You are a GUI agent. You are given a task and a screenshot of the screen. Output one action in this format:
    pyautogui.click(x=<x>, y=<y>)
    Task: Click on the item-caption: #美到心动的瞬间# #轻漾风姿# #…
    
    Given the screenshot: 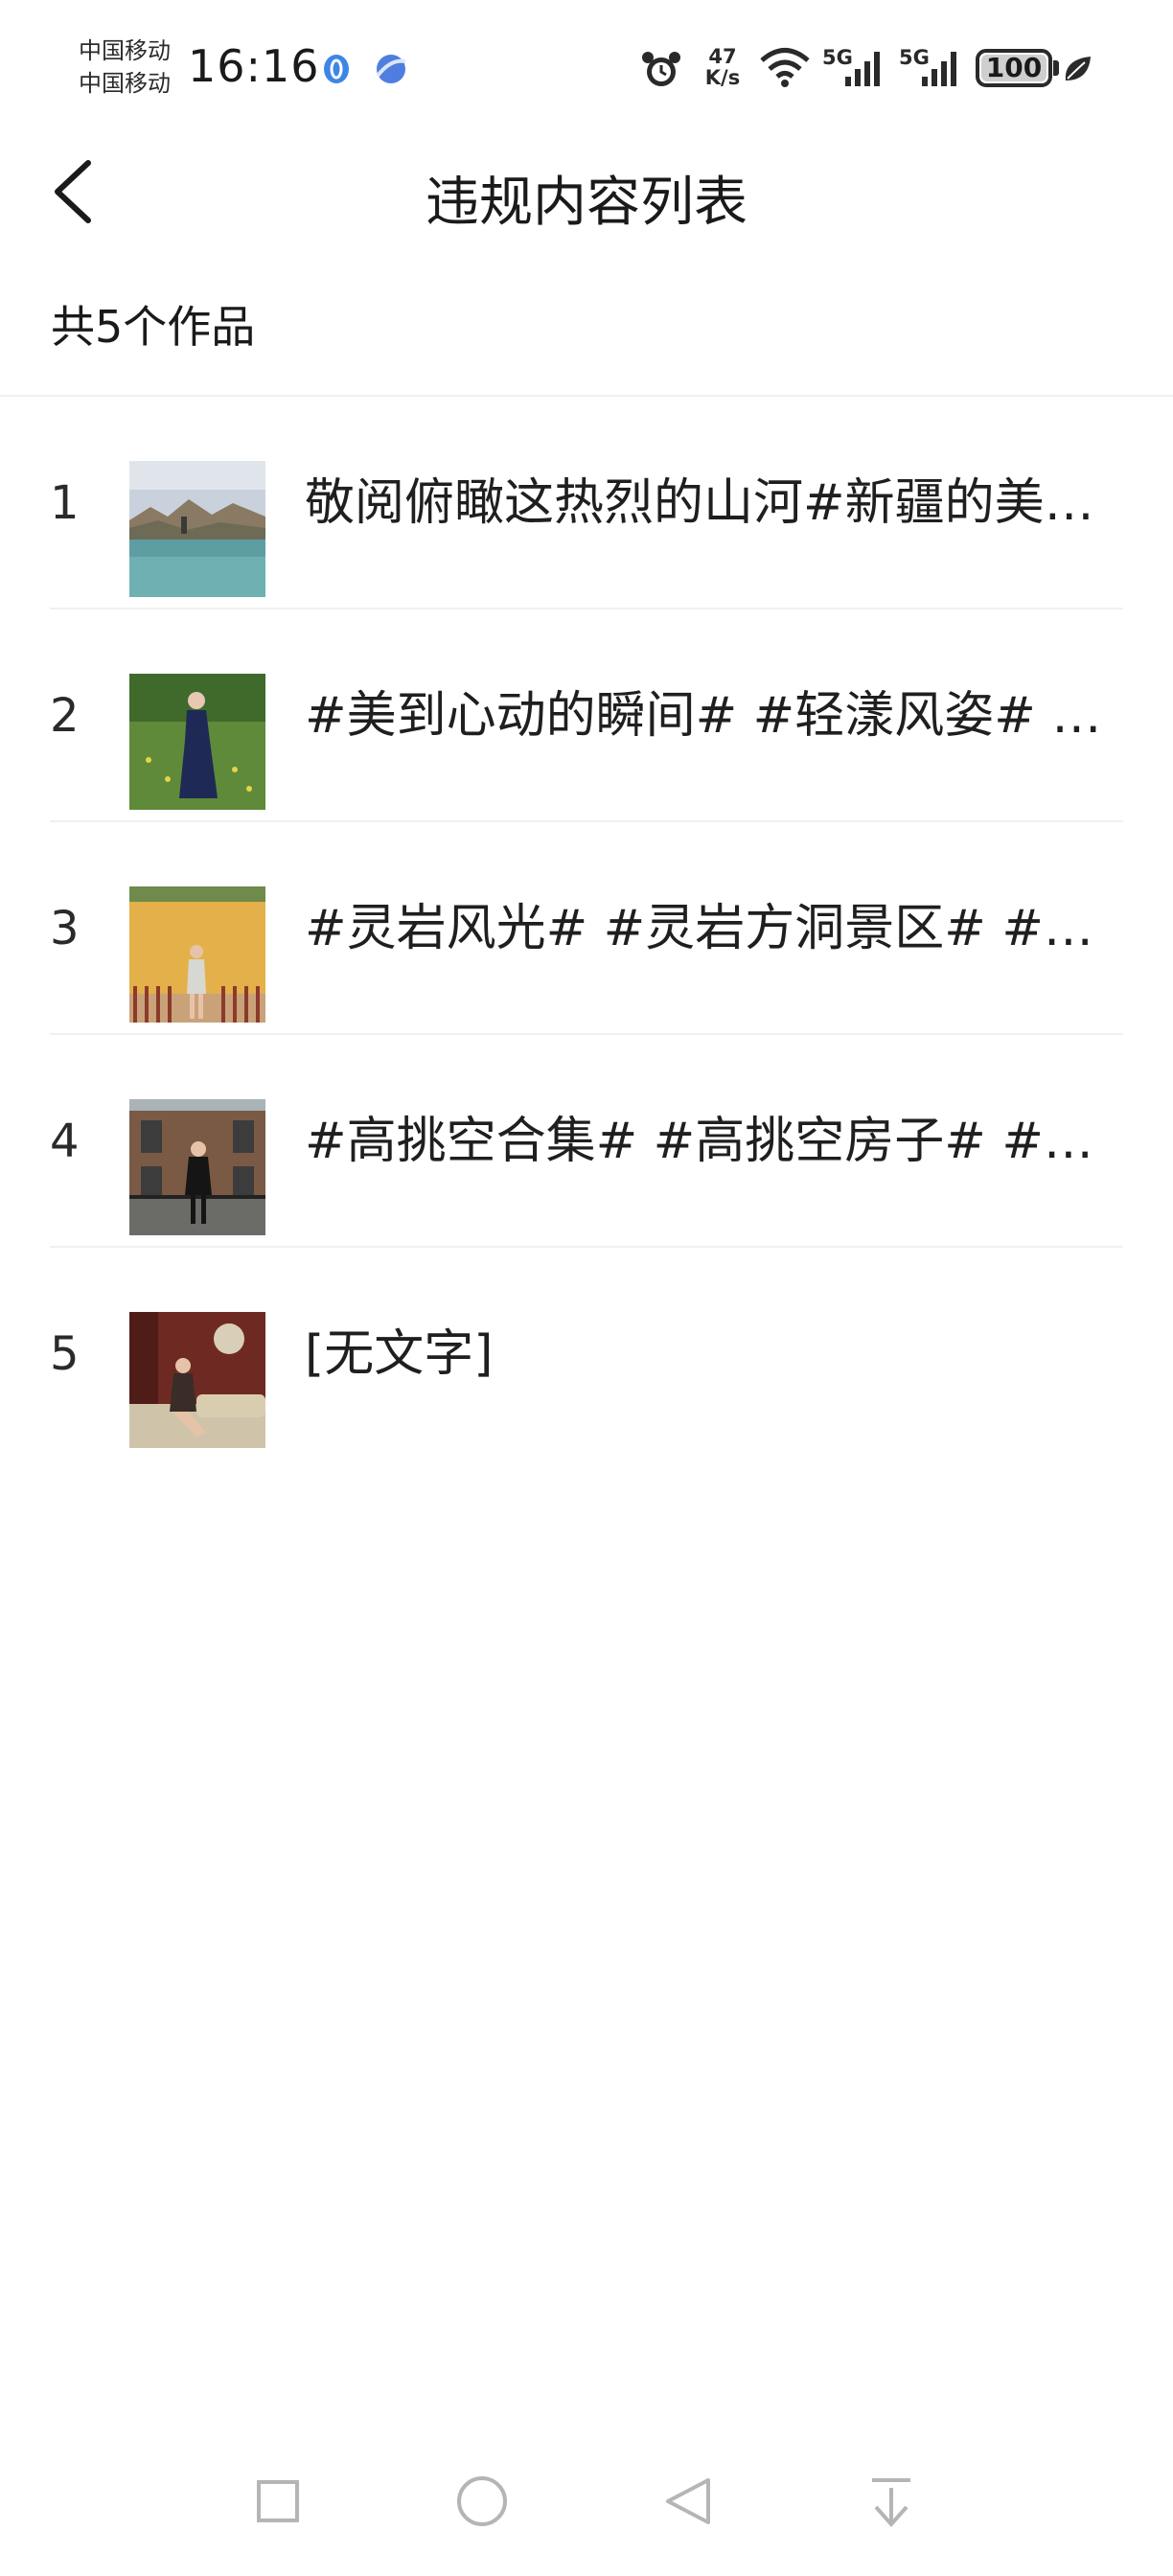 What is the action you would take?
    pyautogui.click(x=712, y=716)
    